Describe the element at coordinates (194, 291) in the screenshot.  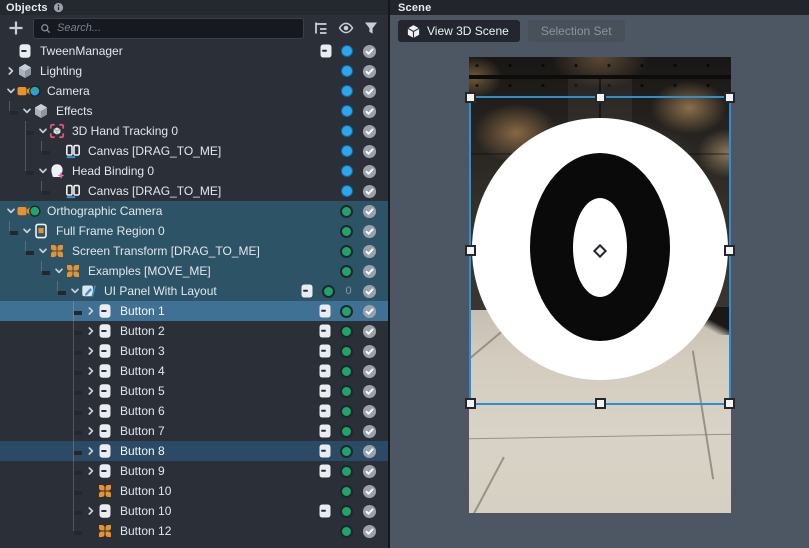
I see `tree-row-ui-panel-with-layout-12: UI Panel With Layout 0` at that location.